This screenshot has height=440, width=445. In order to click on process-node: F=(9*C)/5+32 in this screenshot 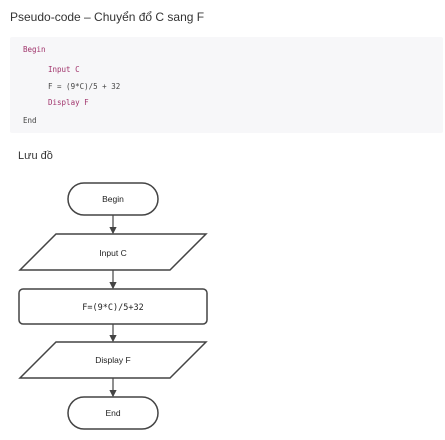, I will do `click(113, 306)`.